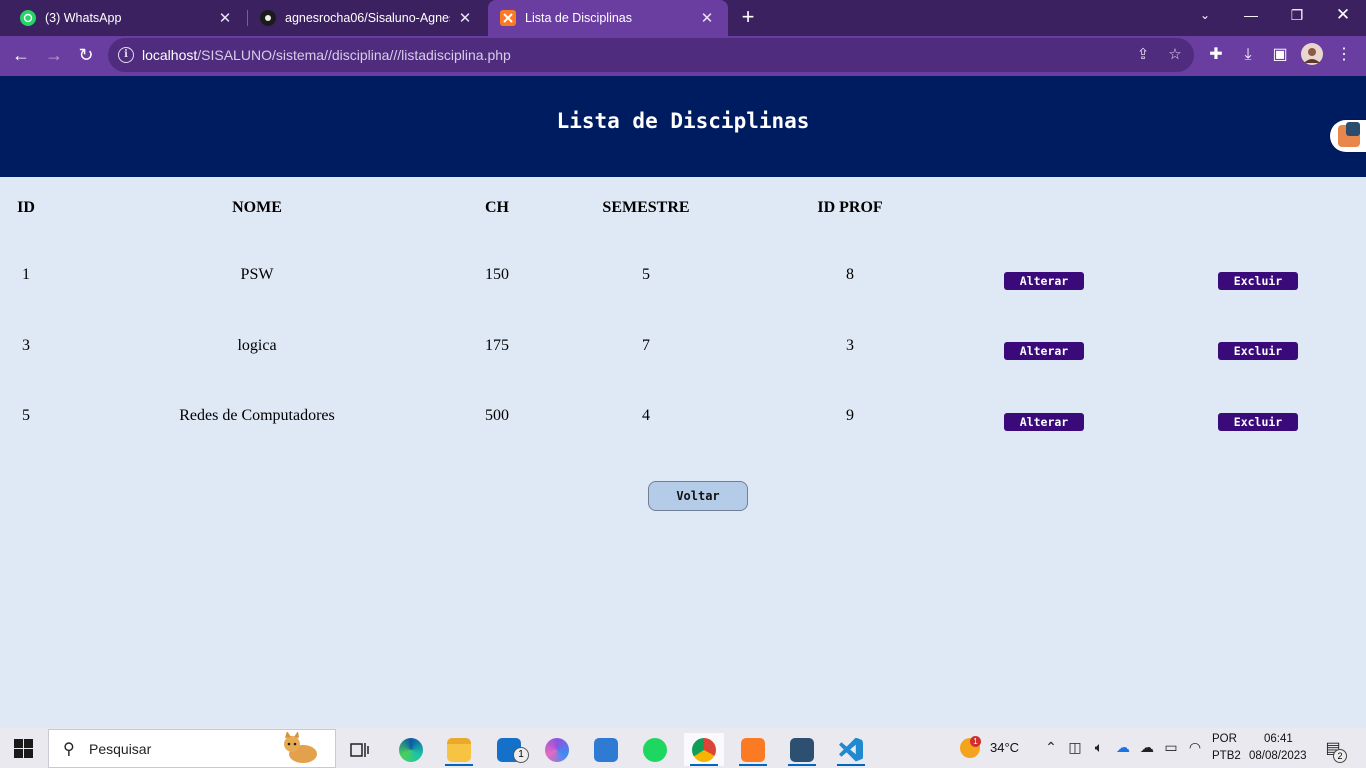 This screenshot has height=768, width=1366. Describe the element at coordinates (850, 207) in the screenshot. I see `column-header-id-prof: ID PROF` at that location.